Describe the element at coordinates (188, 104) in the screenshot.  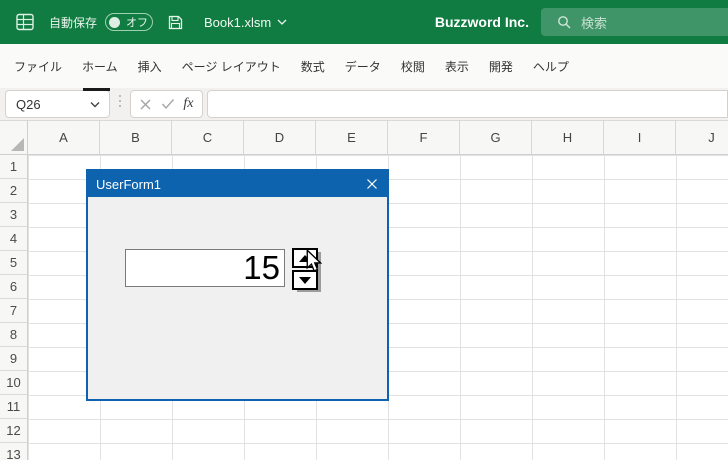
I see `insert-function-fx-icon: fx` at that location.